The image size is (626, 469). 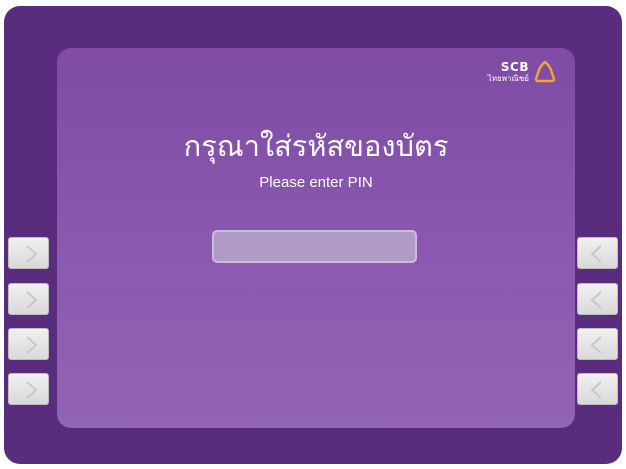 I want to click on page-title-thai: กรุณาใส่รหัสของบัตร, so click(x=316, y=146).